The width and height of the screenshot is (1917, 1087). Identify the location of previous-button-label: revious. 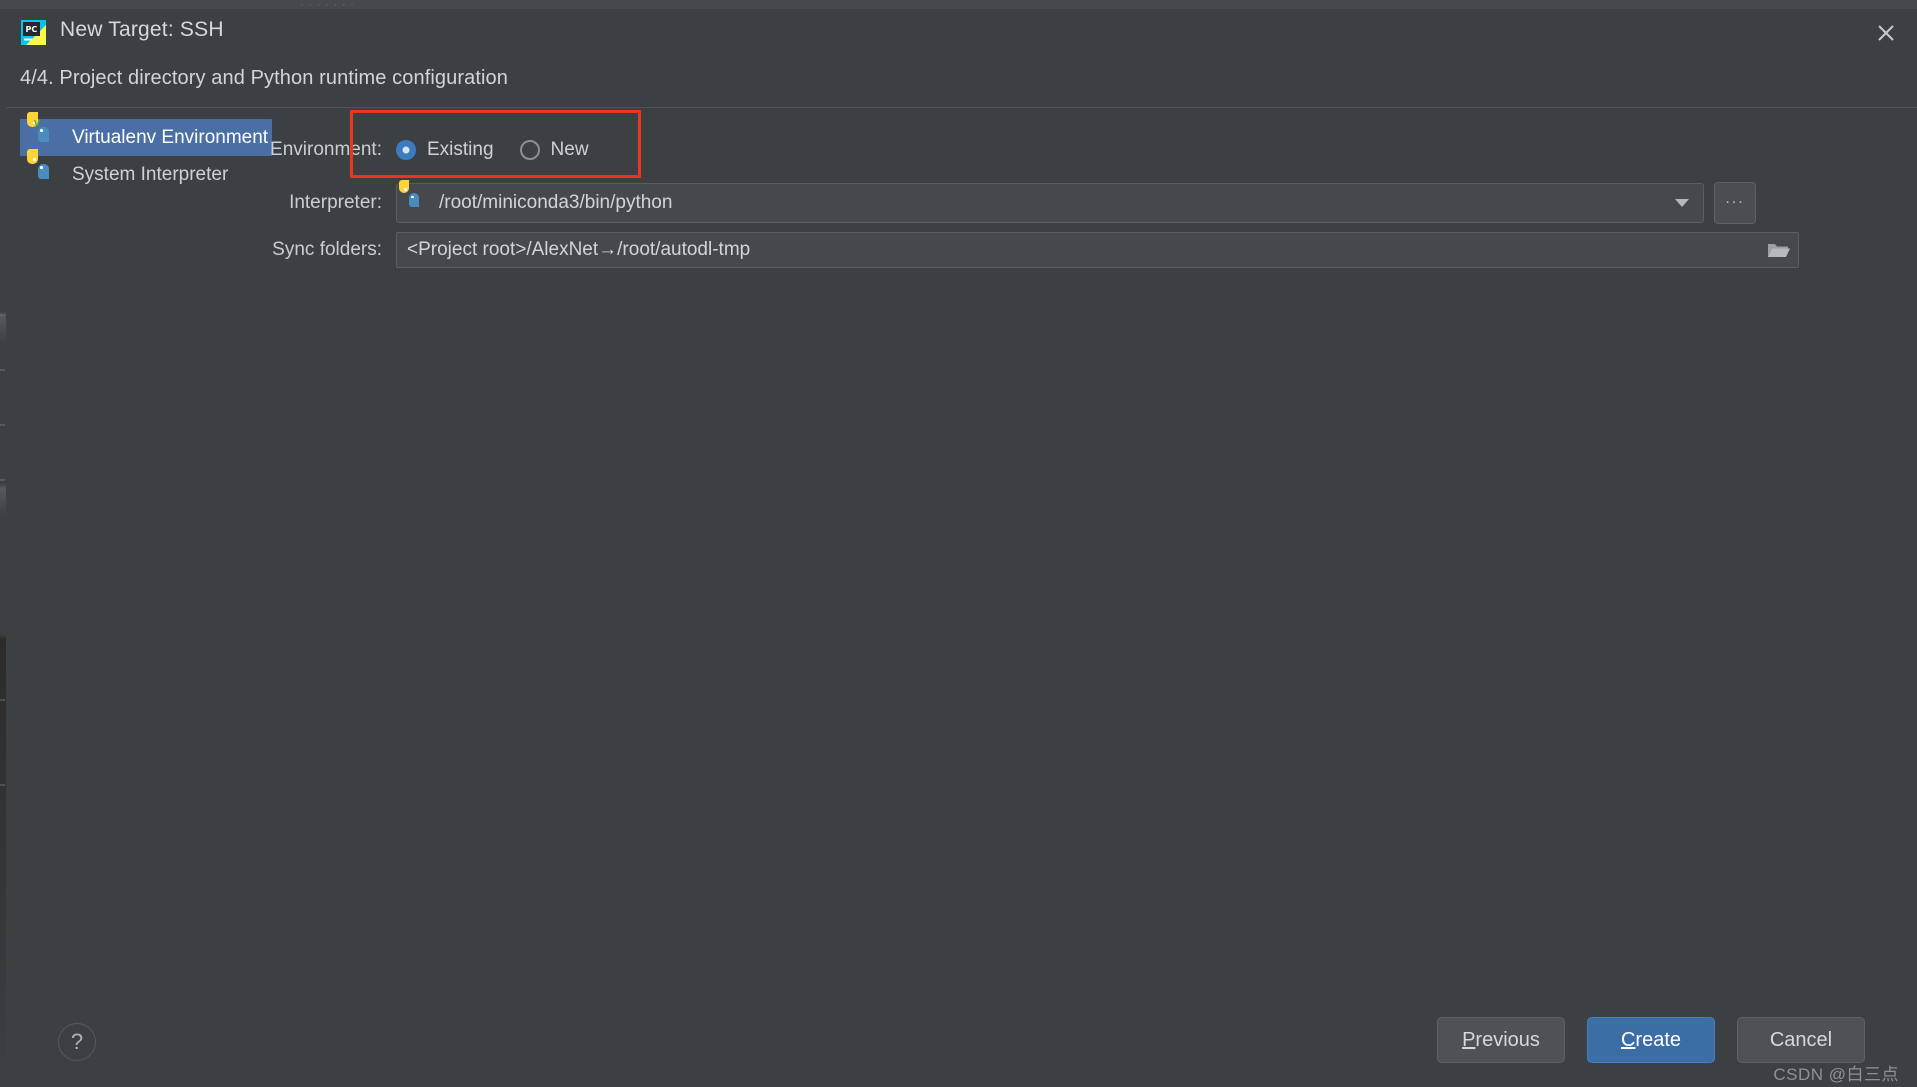
(1507, 1039).